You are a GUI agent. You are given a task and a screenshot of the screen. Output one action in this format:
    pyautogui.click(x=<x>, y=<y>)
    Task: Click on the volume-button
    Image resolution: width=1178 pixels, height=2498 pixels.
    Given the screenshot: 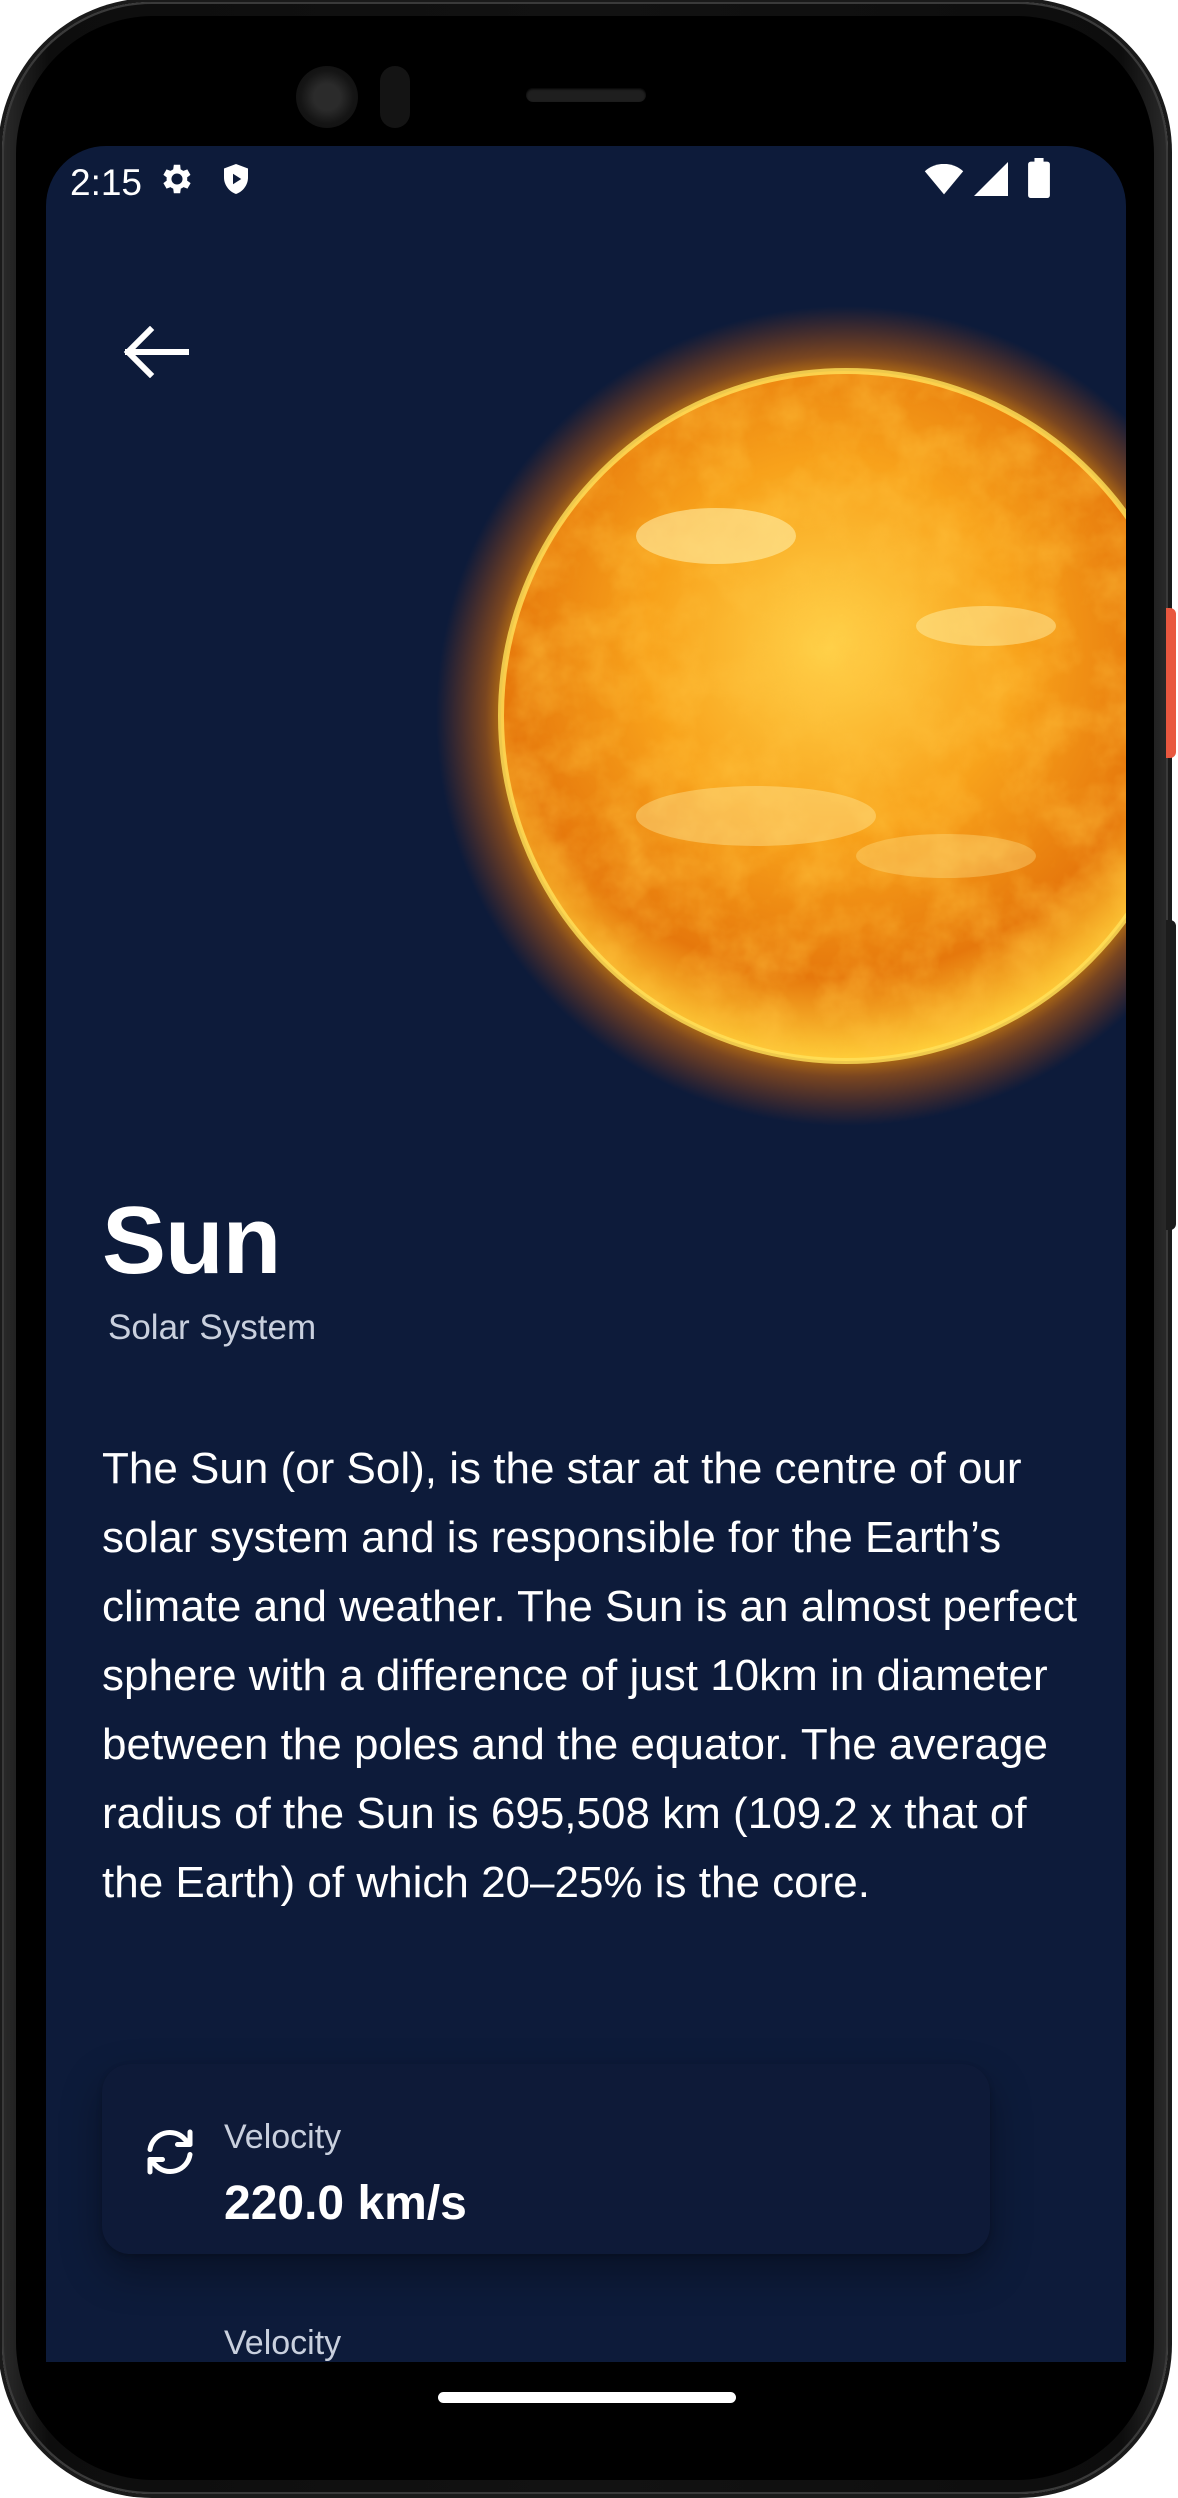 What is the action you would take?
    pyautogui.click(x=1171, y=1075)
    